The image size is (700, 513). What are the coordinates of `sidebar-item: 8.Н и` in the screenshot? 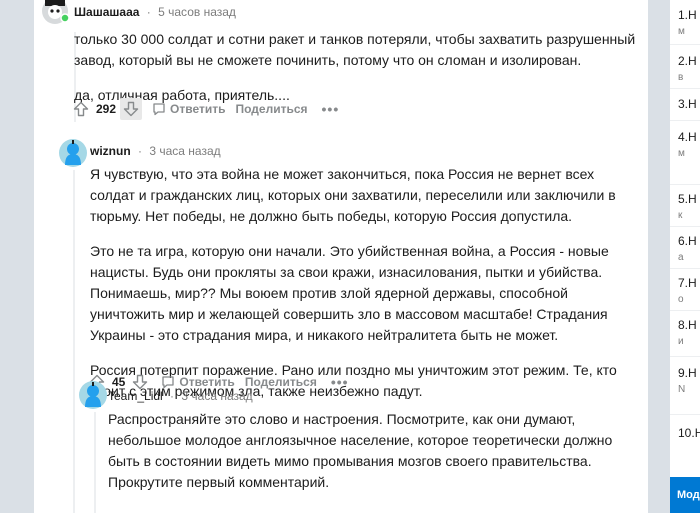 It's located at (687, 332).